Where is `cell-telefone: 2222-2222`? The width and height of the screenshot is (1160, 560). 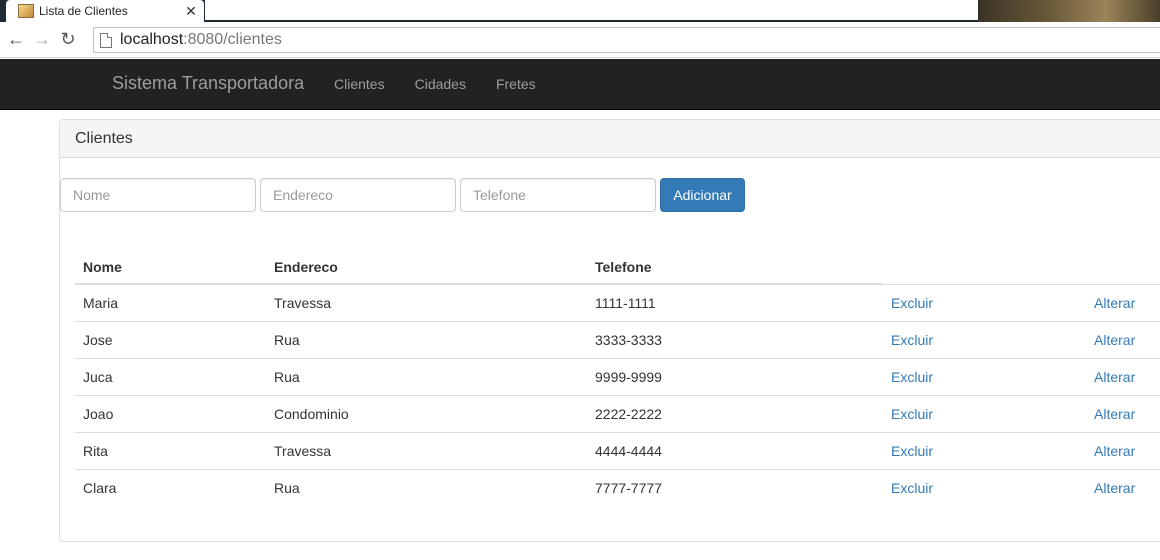
cell-telefone: 2222-2222 is located at coordinates (735, 413).